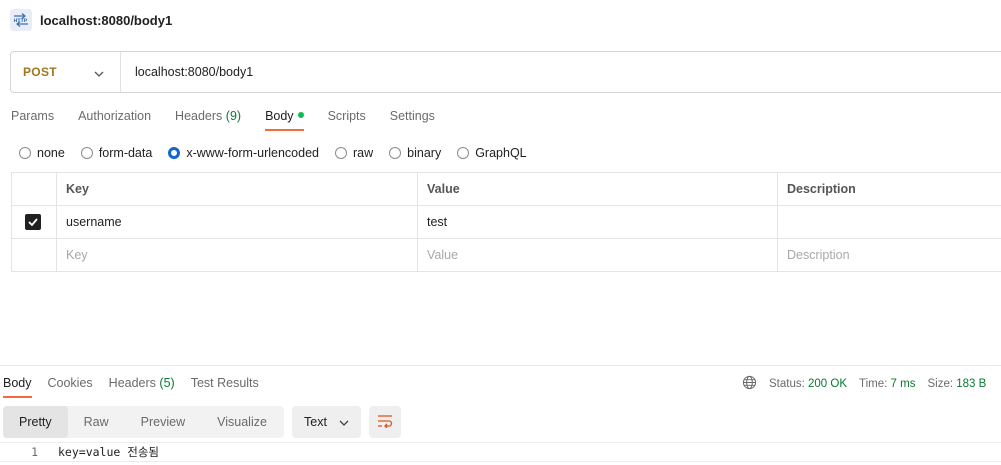  I want to click on radio-label: form-data, so click(125, 153).